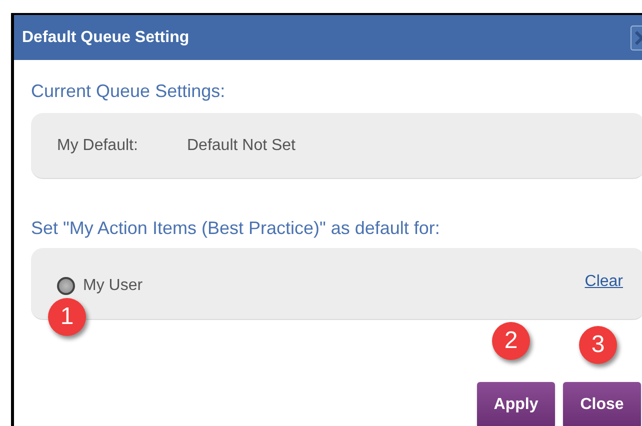 This screenshot has height=426, width=642. Describe the element at coordinates (128, 91) in the screenshot. I see `section-heading: Current Queue Settings:` at that location.